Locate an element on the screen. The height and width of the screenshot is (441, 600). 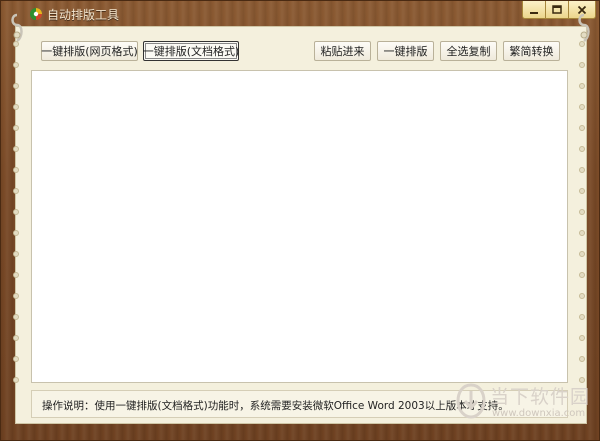
select-all-copy-button: 全选复制 is located at coordinates (468, 51).